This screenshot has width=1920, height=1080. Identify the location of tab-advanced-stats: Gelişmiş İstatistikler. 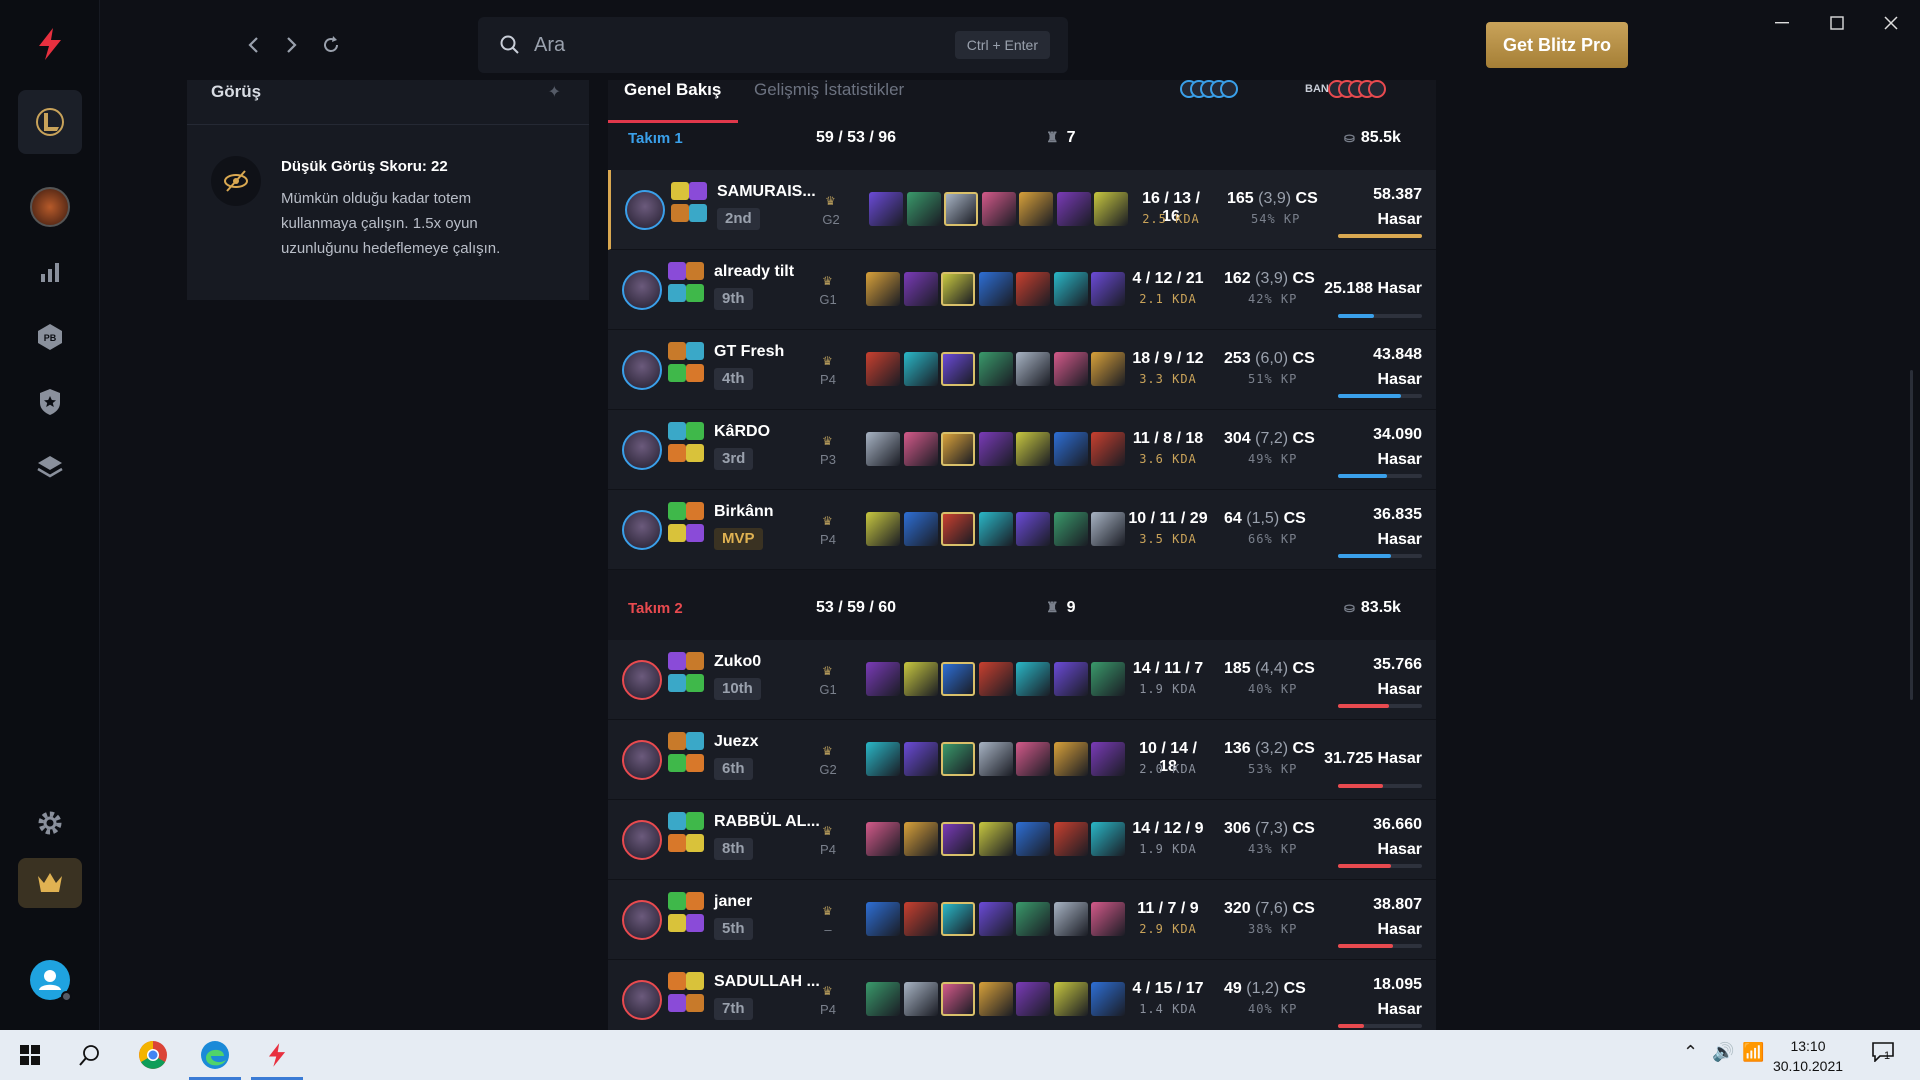
(829, 90).